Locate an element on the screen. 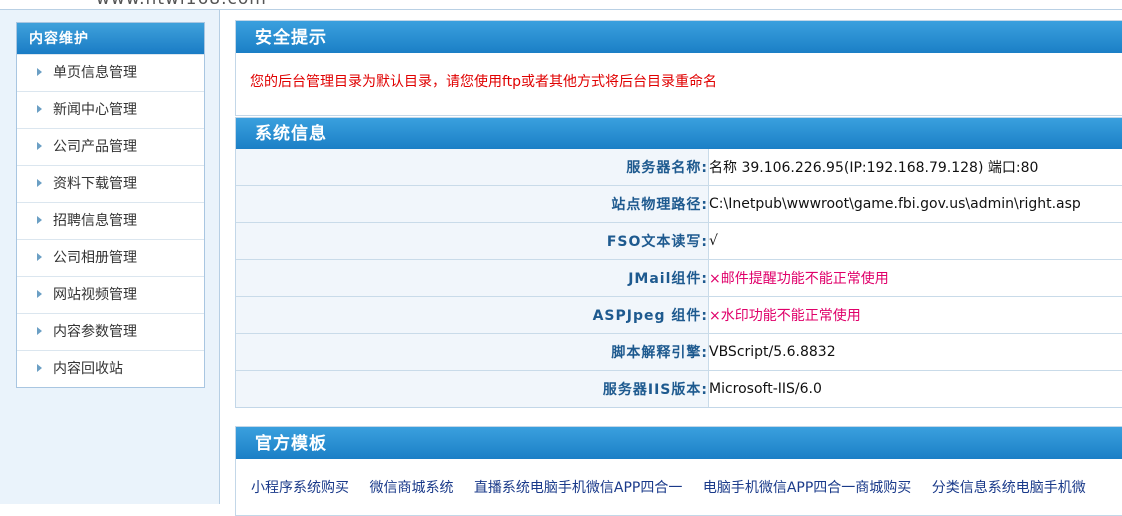 The image size is (1122, 516). table-row: 脚本解释引擎:VBScript/5.6.8832 is located at coordinates (679, 352).